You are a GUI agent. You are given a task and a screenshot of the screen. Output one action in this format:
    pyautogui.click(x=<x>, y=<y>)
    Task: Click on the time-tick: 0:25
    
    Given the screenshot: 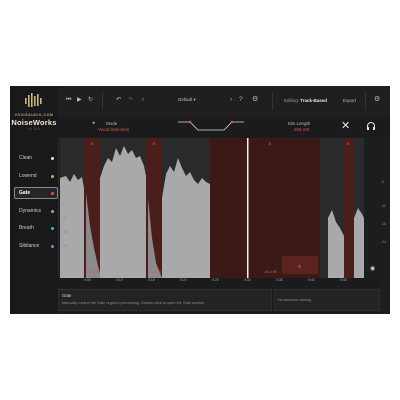 What is the action you would take?
    pyautogui.click(x=215, y=280)
    